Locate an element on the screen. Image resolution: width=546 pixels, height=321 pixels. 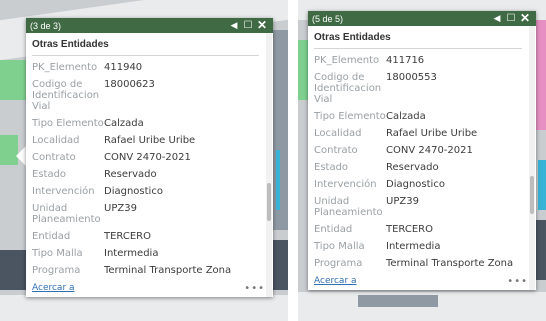
attribute-row: PK_Elemento 411716 is located at coordinates (418, 60).